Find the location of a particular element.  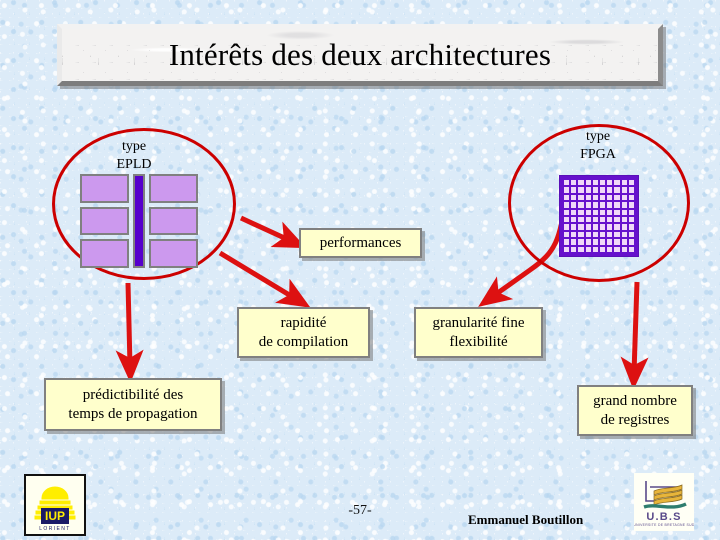

box-predictibilite-line1: prédictibilité des is located at coordinates (133, 395).